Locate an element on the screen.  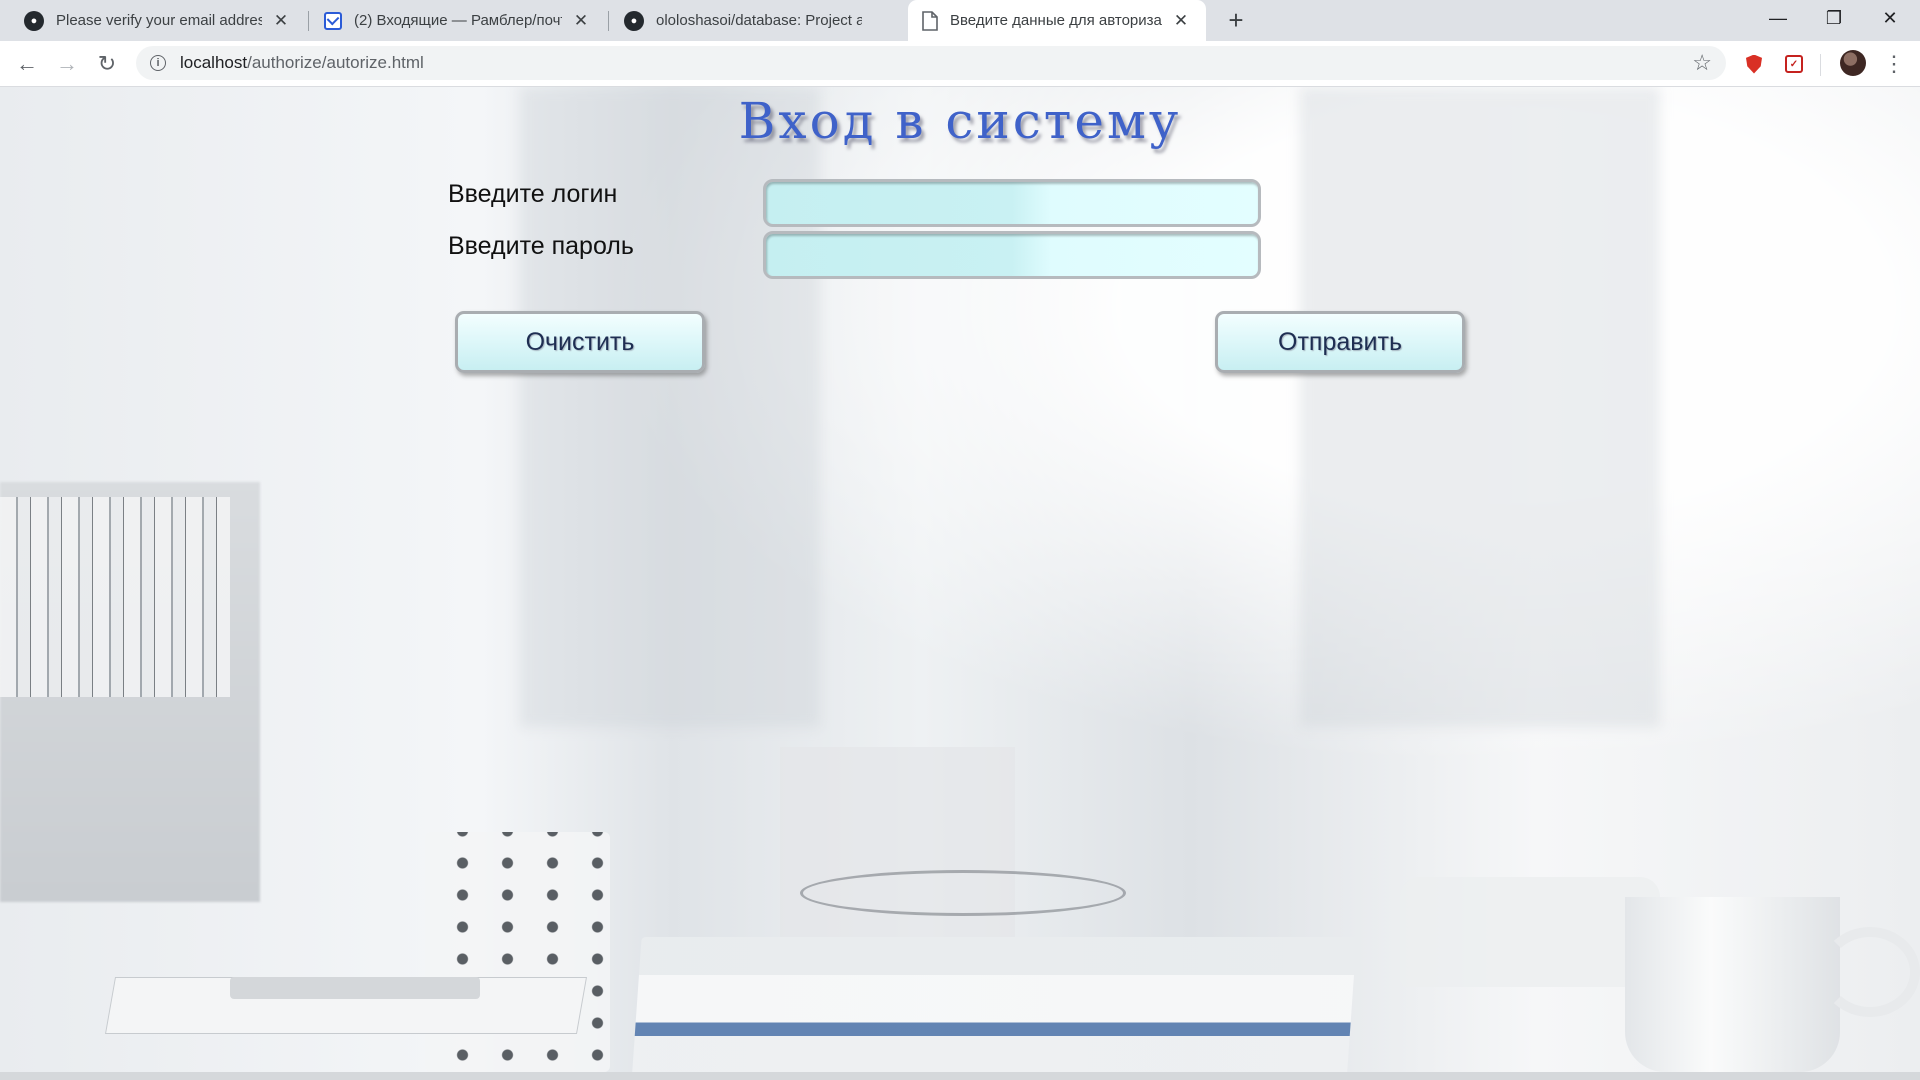
minimize-icon: — is located at coordinates (1778, 18).